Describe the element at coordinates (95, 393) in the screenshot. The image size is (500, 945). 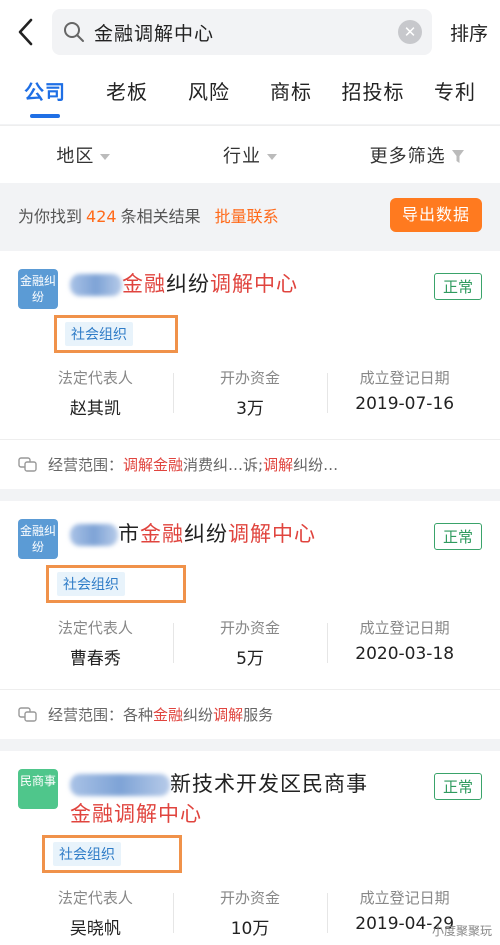
I see `stat-legal-rep: 法定代表人 赵其凯` at that location.